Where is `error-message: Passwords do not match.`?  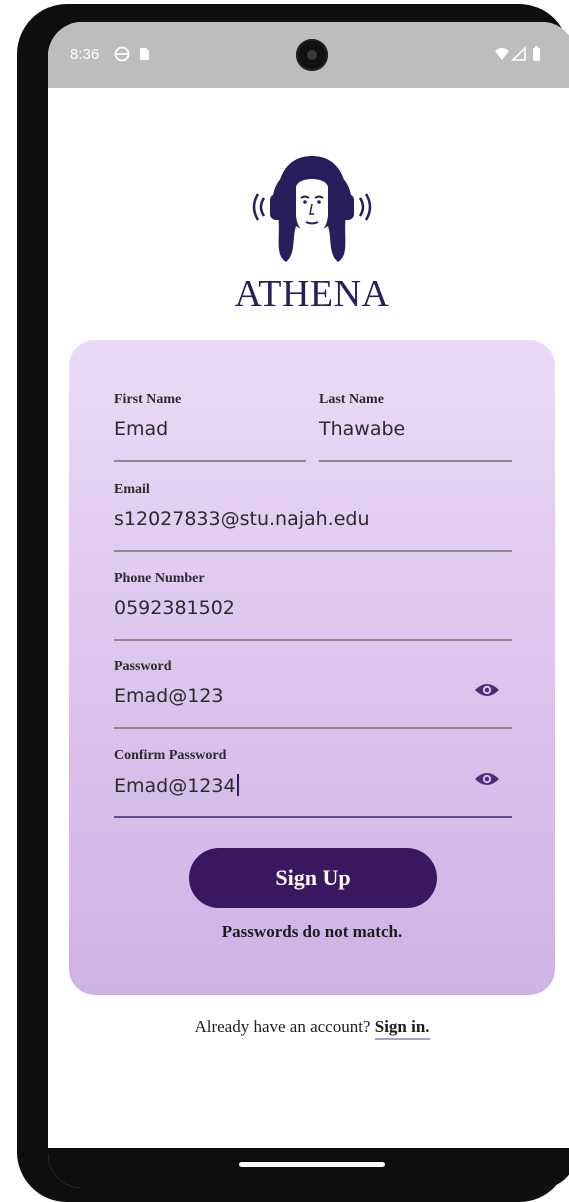
error-message: Passwords do not match. is located at coordinates (312, 931).